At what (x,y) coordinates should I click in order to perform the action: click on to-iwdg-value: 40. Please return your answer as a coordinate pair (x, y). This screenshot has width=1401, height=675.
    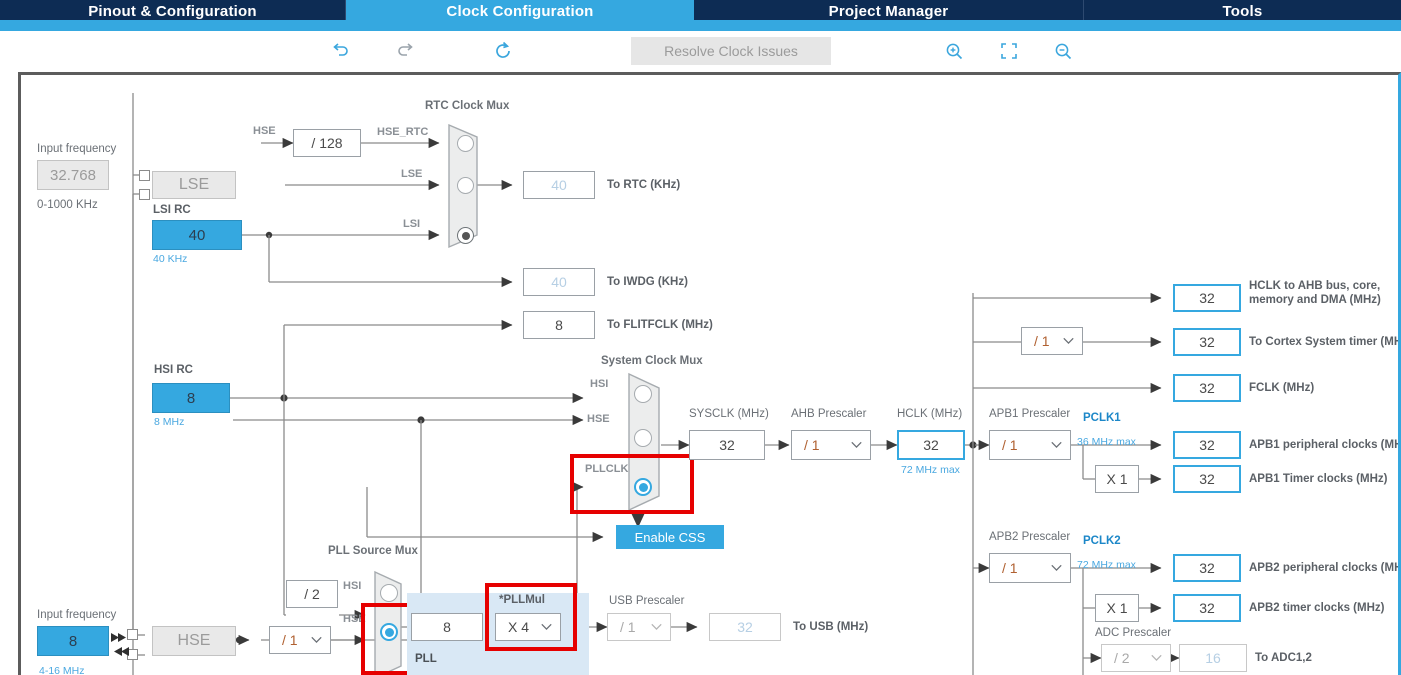
    Looking at the image, I should click on (559, 282).